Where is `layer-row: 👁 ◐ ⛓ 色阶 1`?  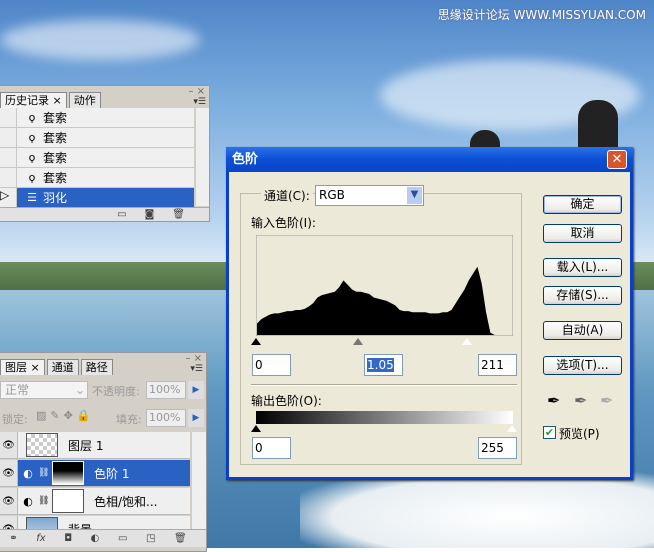
layer-row: 👁 ◐ ⛓ 色阶 1 is located at coordinates (95, 473).